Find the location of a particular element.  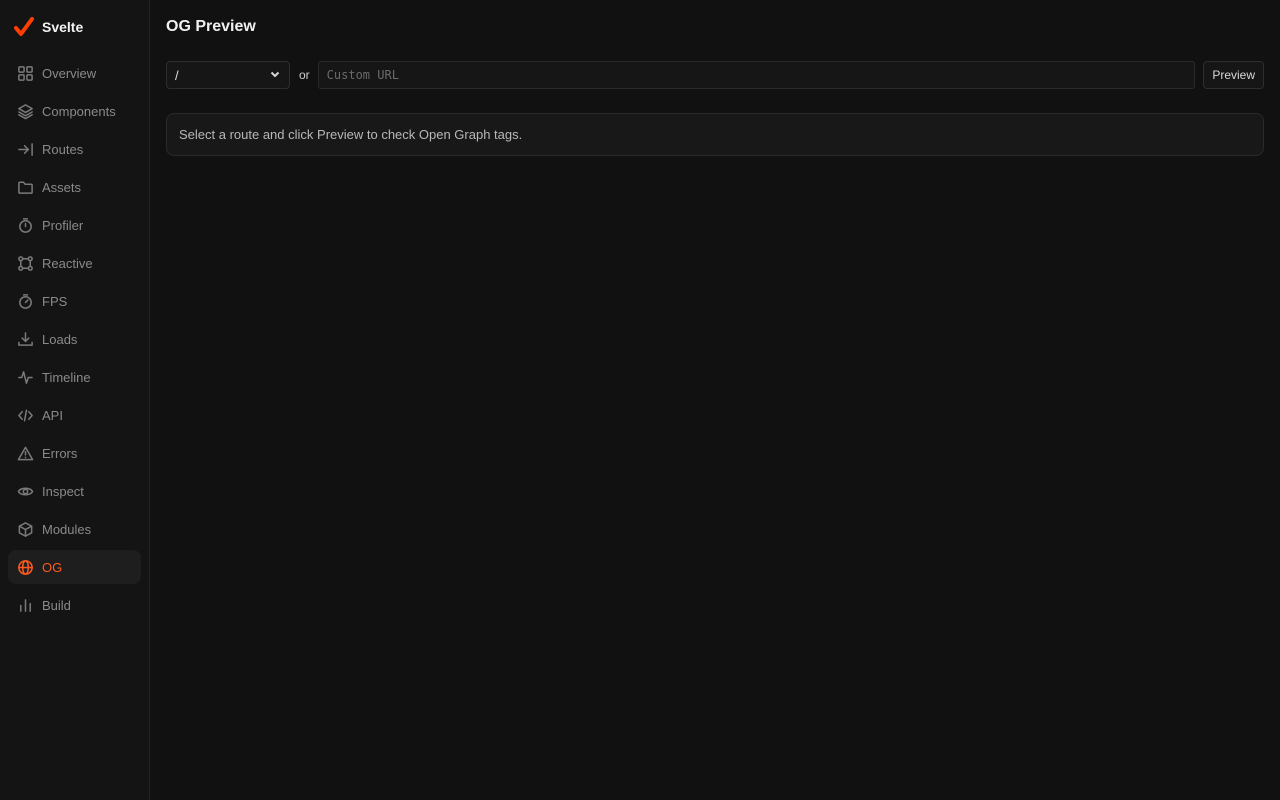

sidebar-item-label: Errors is located at coordinates (60, 453).